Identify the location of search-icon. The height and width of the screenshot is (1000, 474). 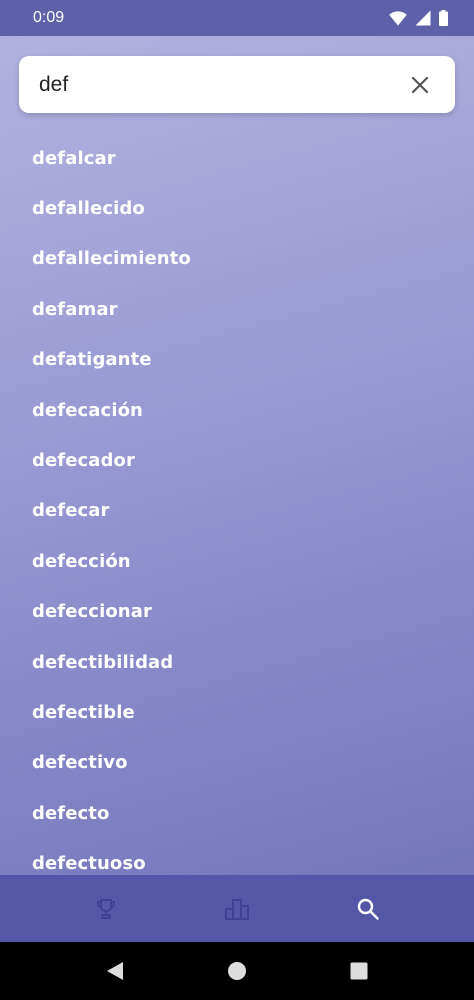
(369, 909).